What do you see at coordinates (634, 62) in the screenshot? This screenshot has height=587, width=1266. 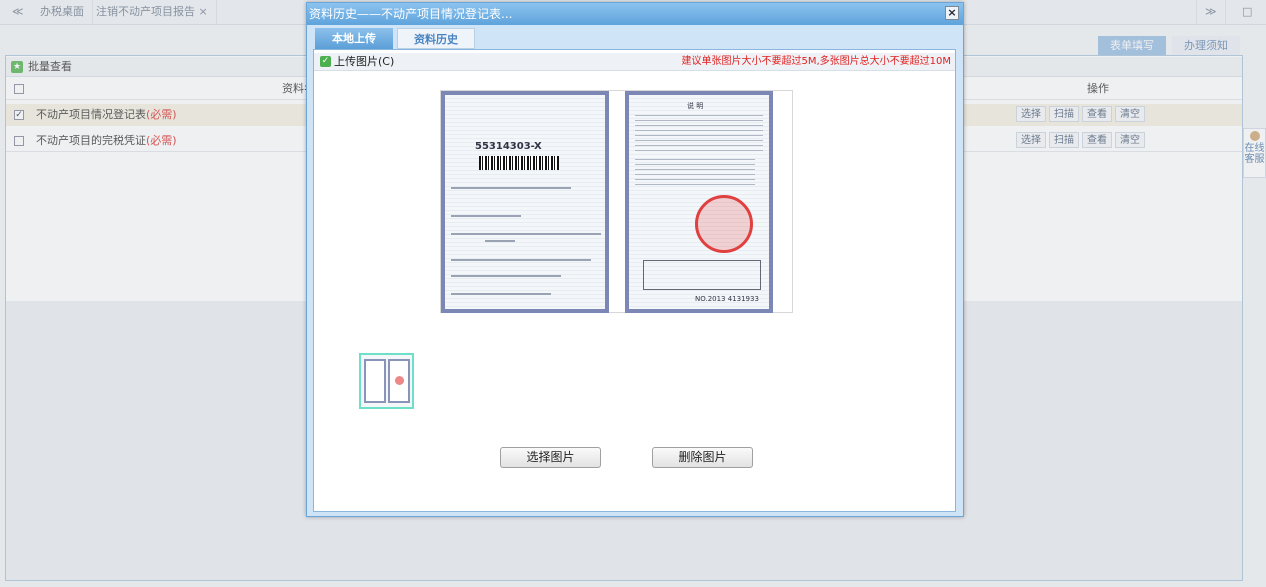 I see `upload-header: ✓ 上传图片(C) 建议单张图片大小不要超过5M,多张图片总大小不要超过10M` at bounding box center [634, 62].